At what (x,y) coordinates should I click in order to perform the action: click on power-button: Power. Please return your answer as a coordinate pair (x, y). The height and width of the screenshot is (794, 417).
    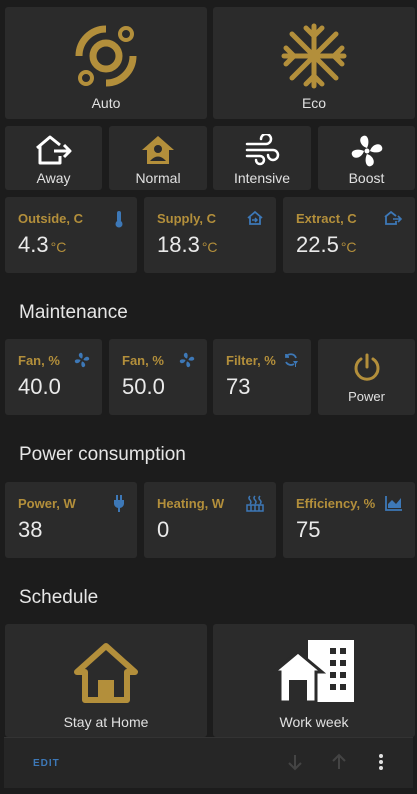
    Looking at the image, I should click on (366, 377).